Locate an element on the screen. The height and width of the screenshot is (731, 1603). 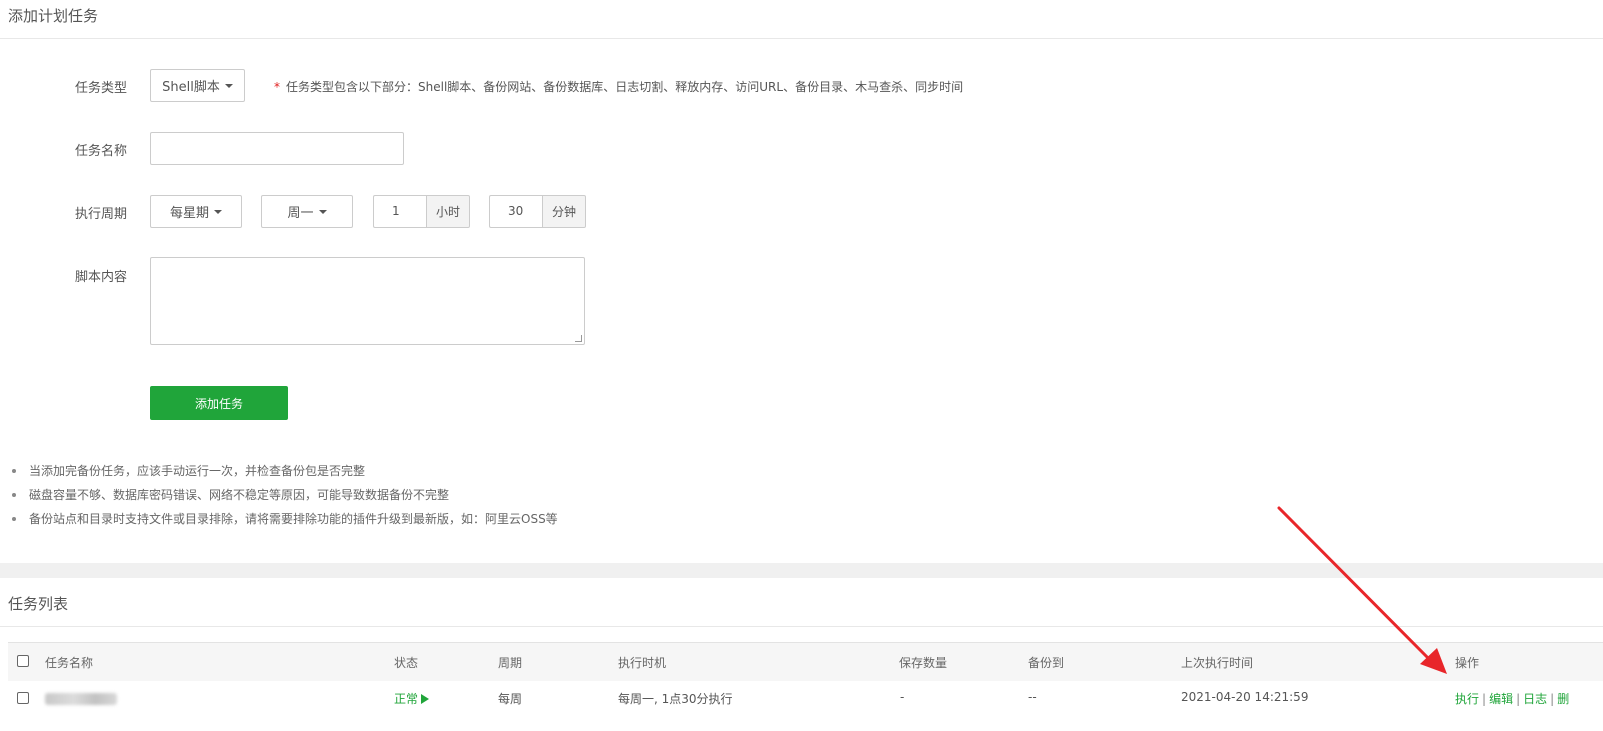
list-divider is located at coordinates (801, 626).